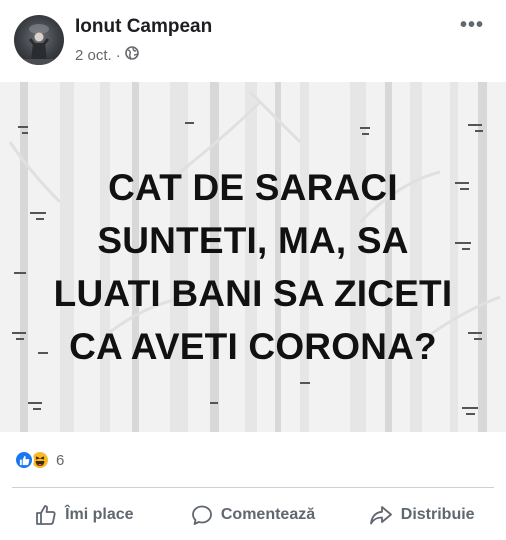 The height and width of the screenshot is (540, 506). I want to click on post-date: 2 oct., so click(93, 55).